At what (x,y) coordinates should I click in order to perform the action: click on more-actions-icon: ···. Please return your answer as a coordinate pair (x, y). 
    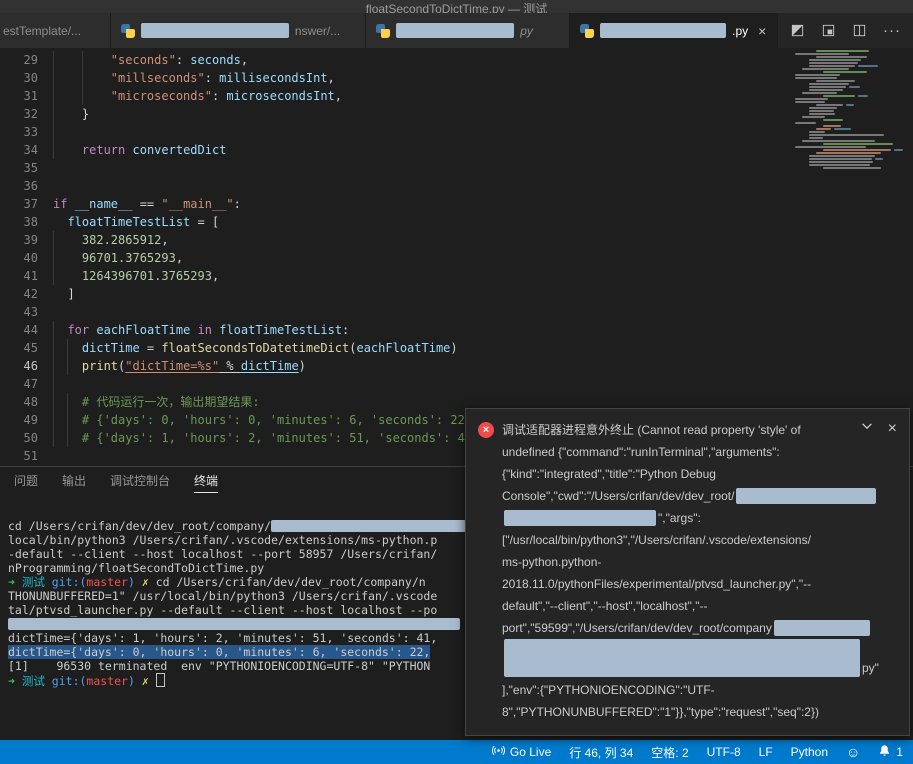
    Looking at the image, I should click on (892, 30).